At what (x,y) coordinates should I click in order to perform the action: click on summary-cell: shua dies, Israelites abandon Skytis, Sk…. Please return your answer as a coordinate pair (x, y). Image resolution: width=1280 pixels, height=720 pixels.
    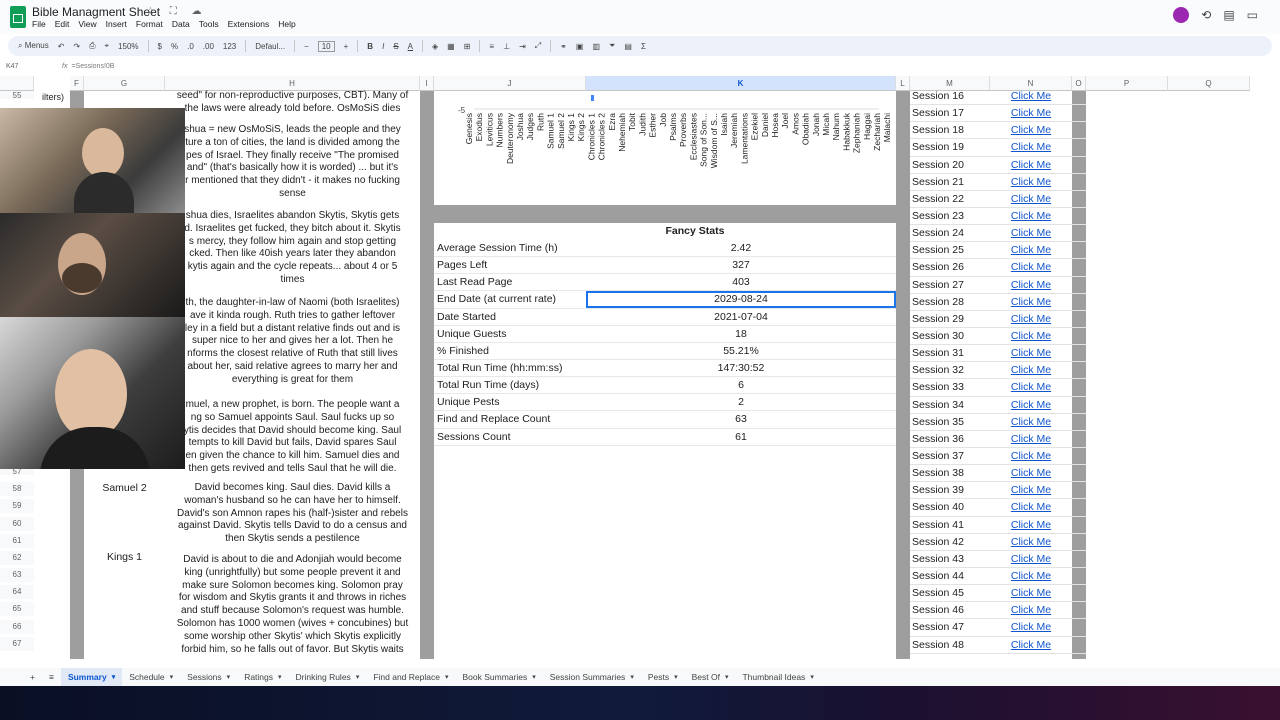
    Looking at the image, I should click on (292, 248).